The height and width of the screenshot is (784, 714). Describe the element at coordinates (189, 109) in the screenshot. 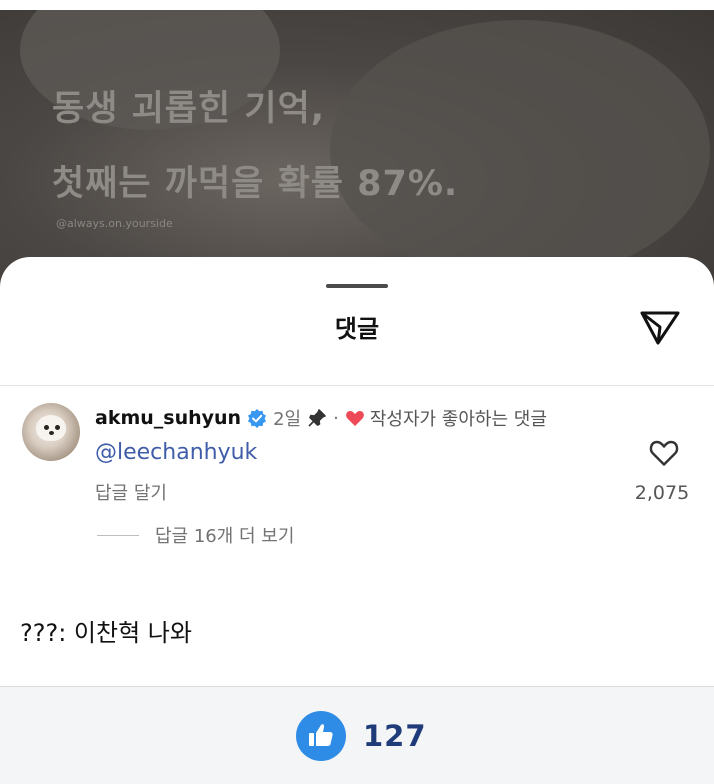

I see `image-headline-line1: 동생 괴롭힌 기억,` at that location.